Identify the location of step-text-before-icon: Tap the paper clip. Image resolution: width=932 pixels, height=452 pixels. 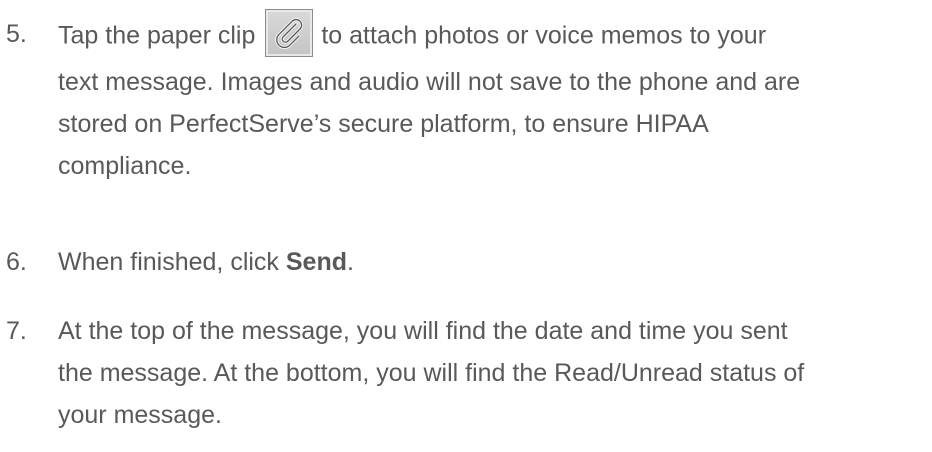
(157, 35).